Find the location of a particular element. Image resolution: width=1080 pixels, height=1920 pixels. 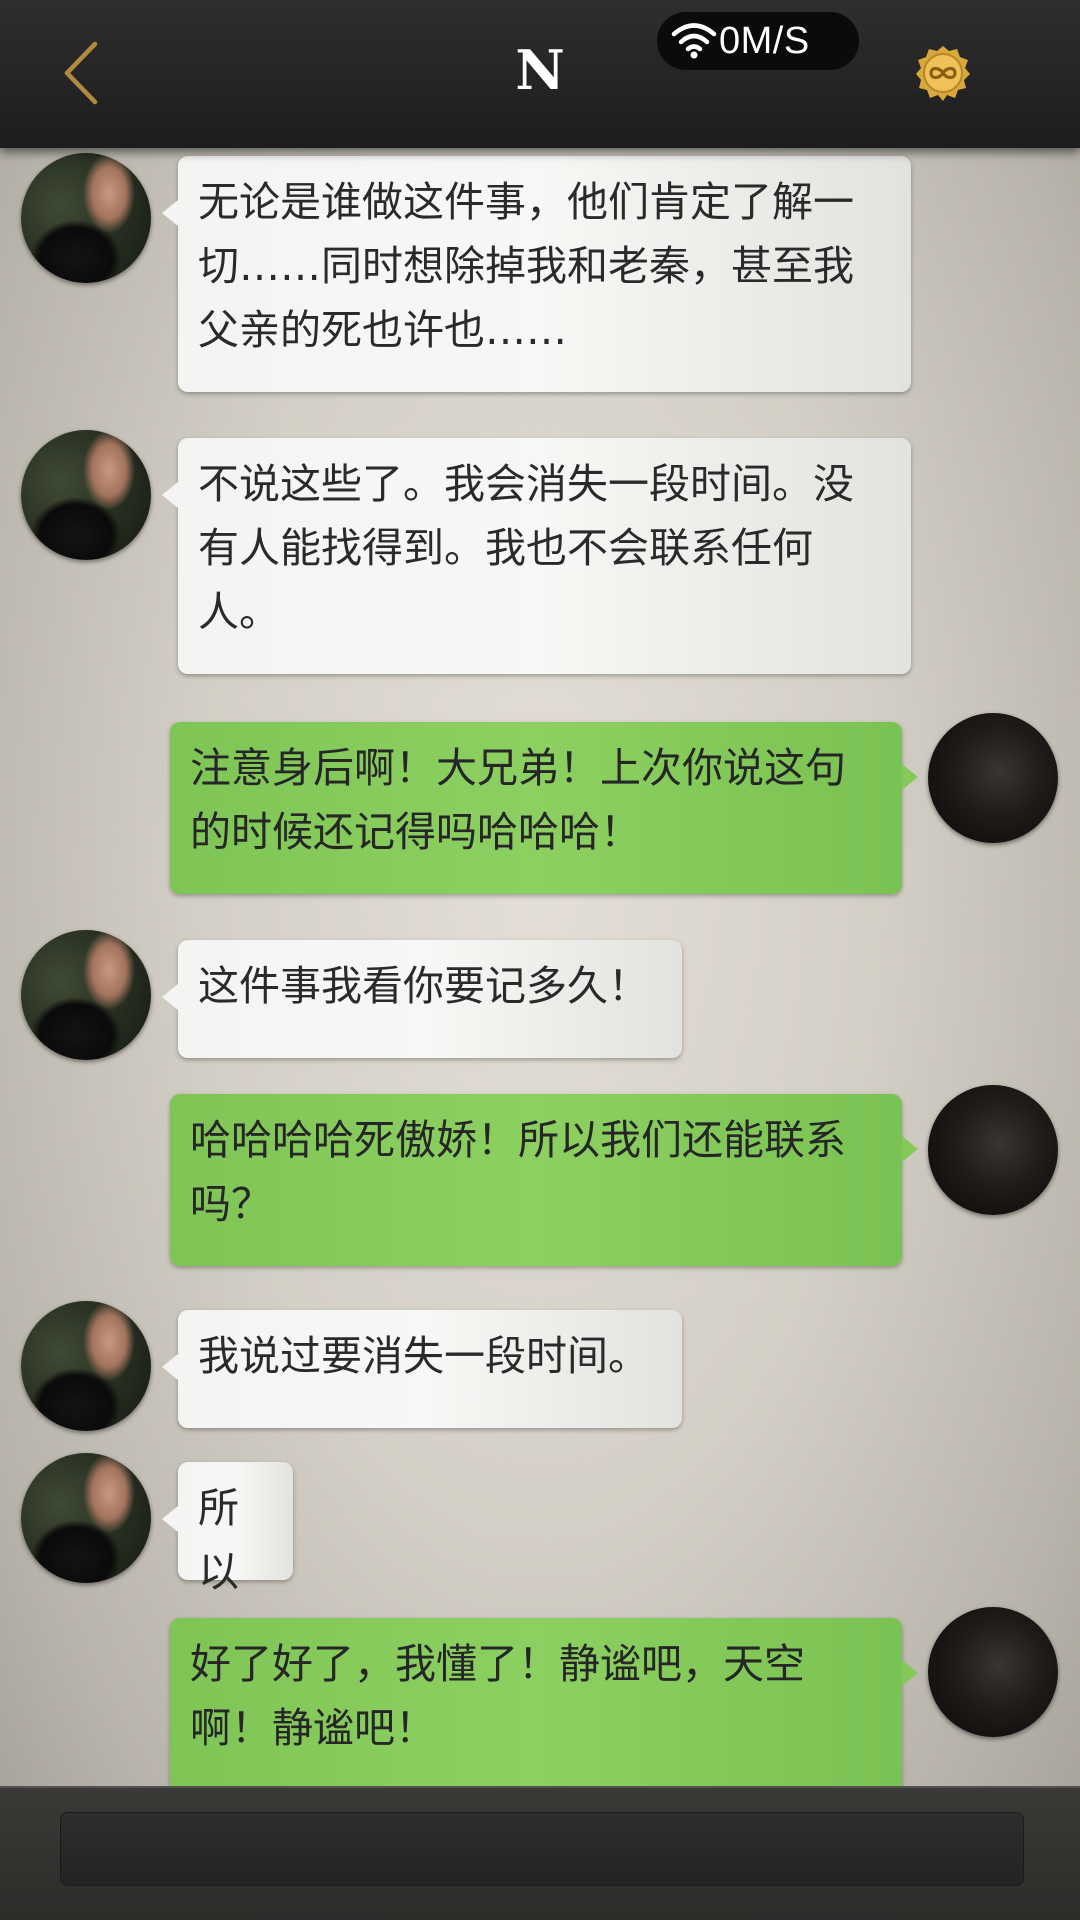

message-input is located at coordinates (542, 1849).